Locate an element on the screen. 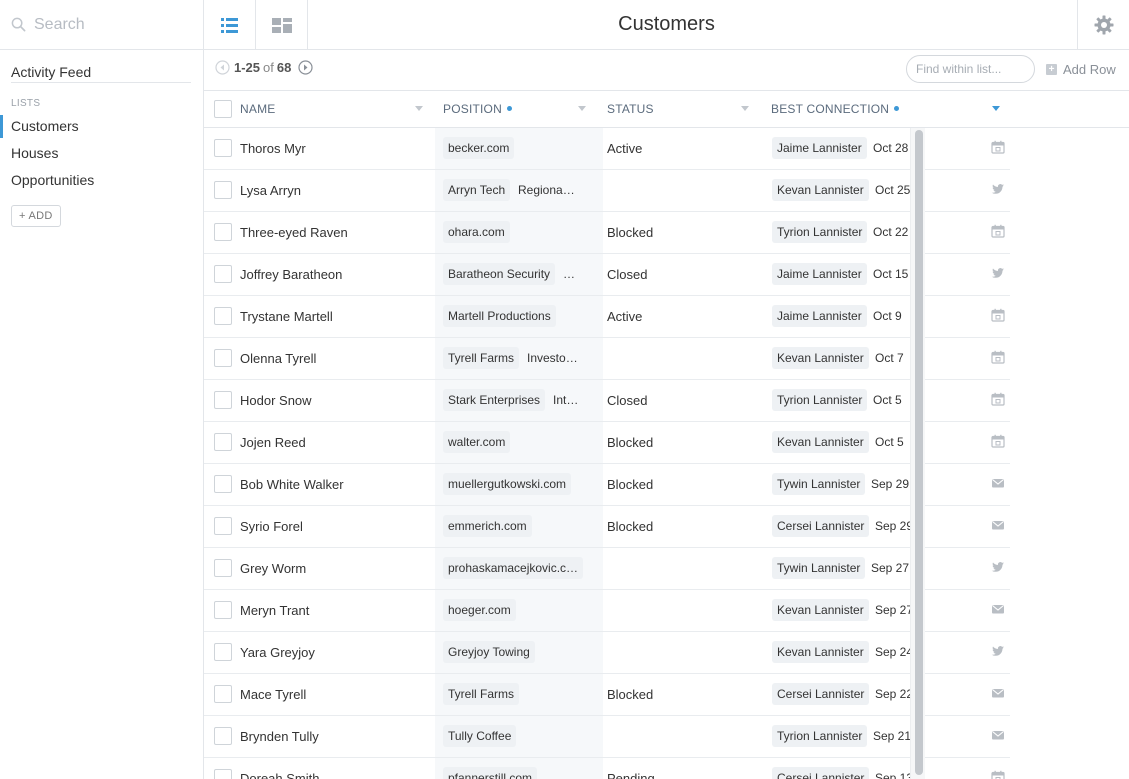 This screenshot has width=1129, height=779. previous-page-icon is located at coordinates (222, 67).